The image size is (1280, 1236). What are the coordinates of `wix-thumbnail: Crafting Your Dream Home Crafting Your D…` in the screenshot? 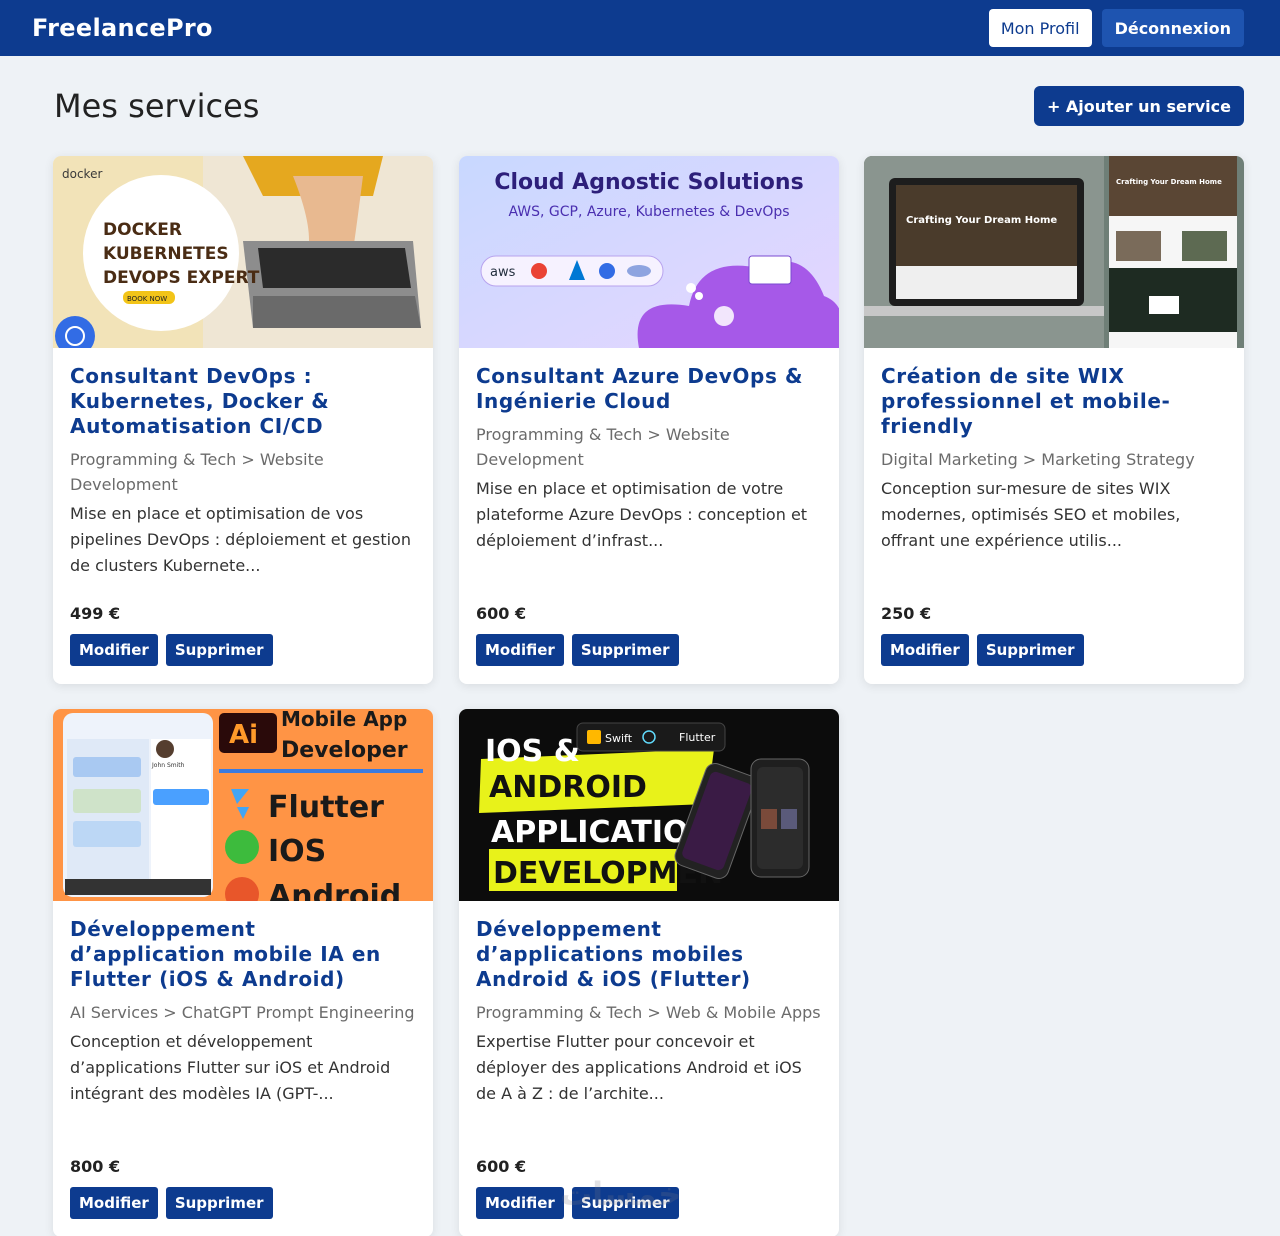 It's located at (1054, 252).